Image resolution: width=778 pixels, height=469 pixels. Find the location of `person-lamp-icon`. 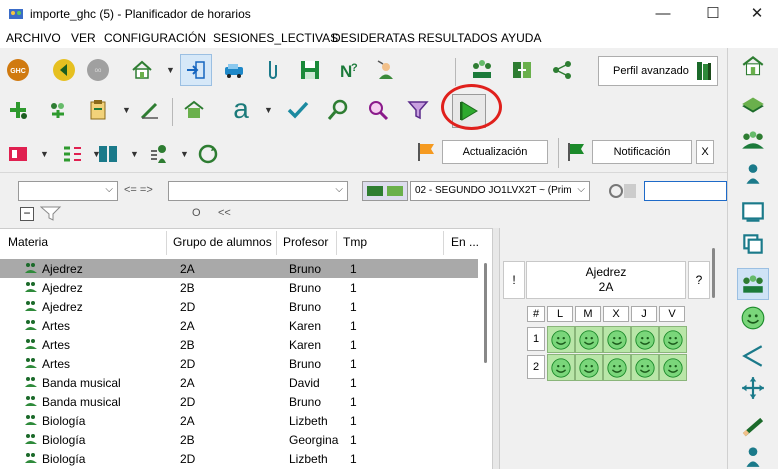

person-lamp-icon is located at coordinates (386, 70).